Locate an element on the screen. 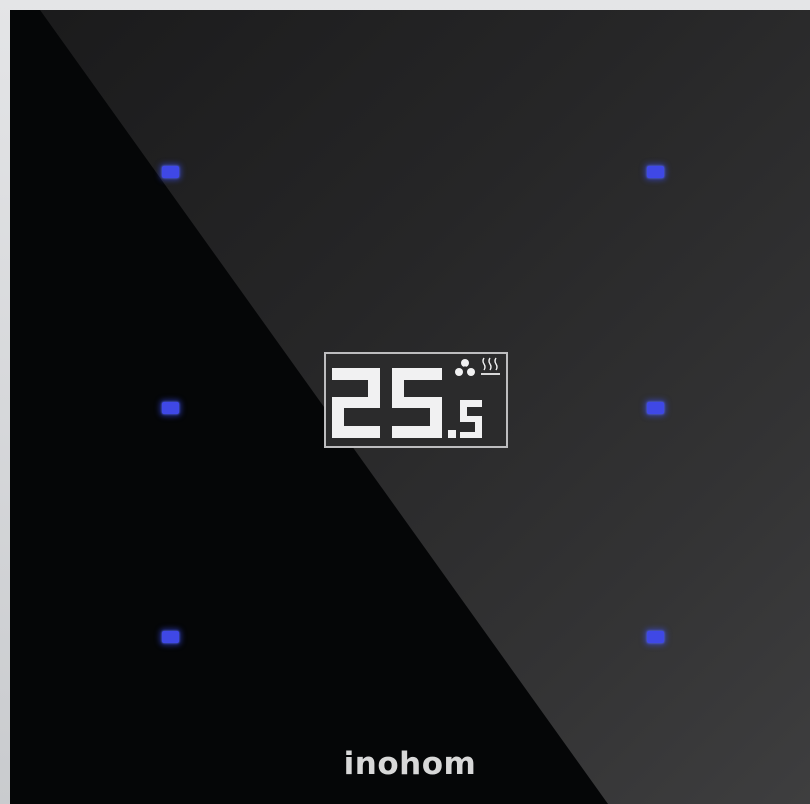  segment-digits is located at coordinates (416, 400).